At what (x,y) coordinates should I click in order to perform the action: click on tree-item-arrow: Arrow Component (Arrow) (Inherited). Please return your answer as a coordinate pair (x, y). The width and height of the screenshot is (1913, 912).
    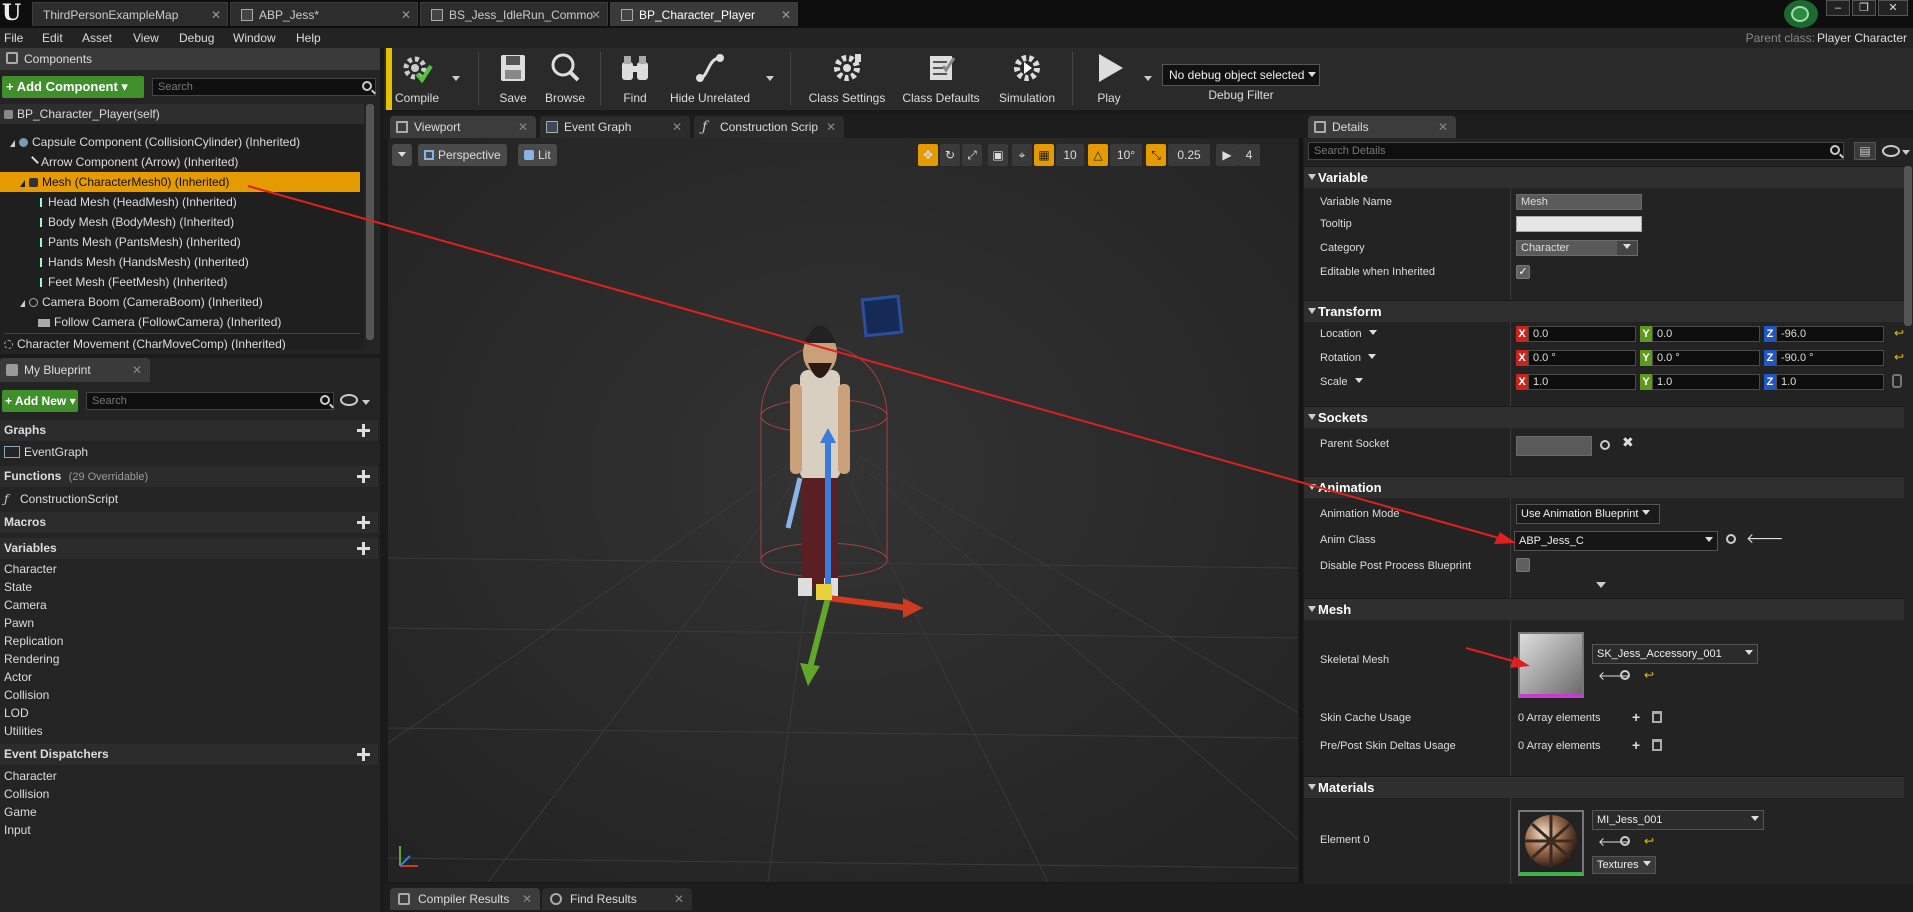
    Looking at the image, I should click on (182, 162).